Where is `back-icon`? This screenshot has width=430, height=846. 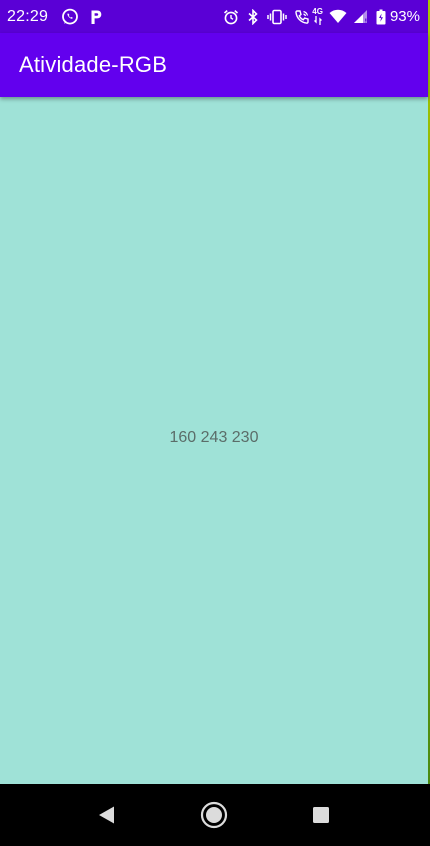 back-icon is located at coordinates (106, 815).